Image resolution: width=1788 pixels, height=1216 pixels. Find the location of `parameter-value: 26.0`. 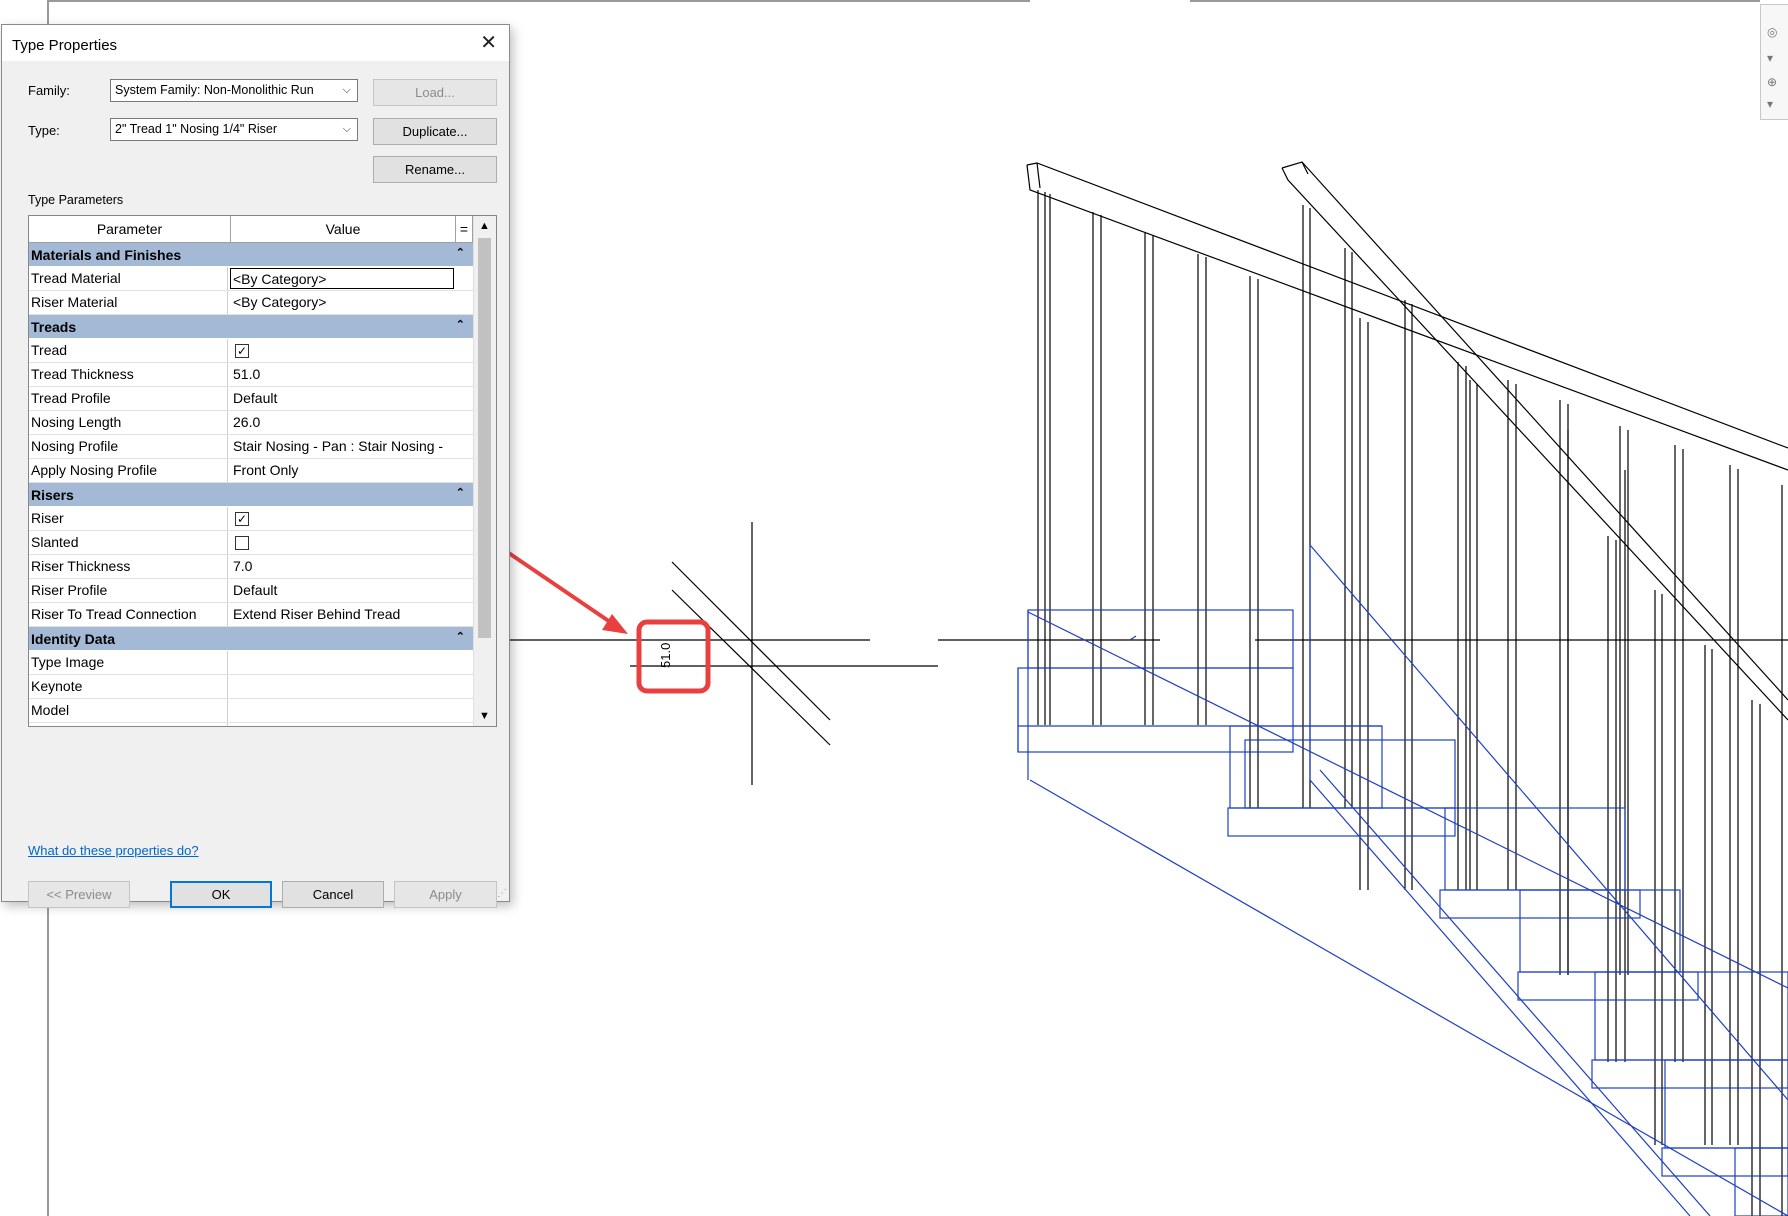

parameter-value: 26.0 is located at coordinates (350, 422).